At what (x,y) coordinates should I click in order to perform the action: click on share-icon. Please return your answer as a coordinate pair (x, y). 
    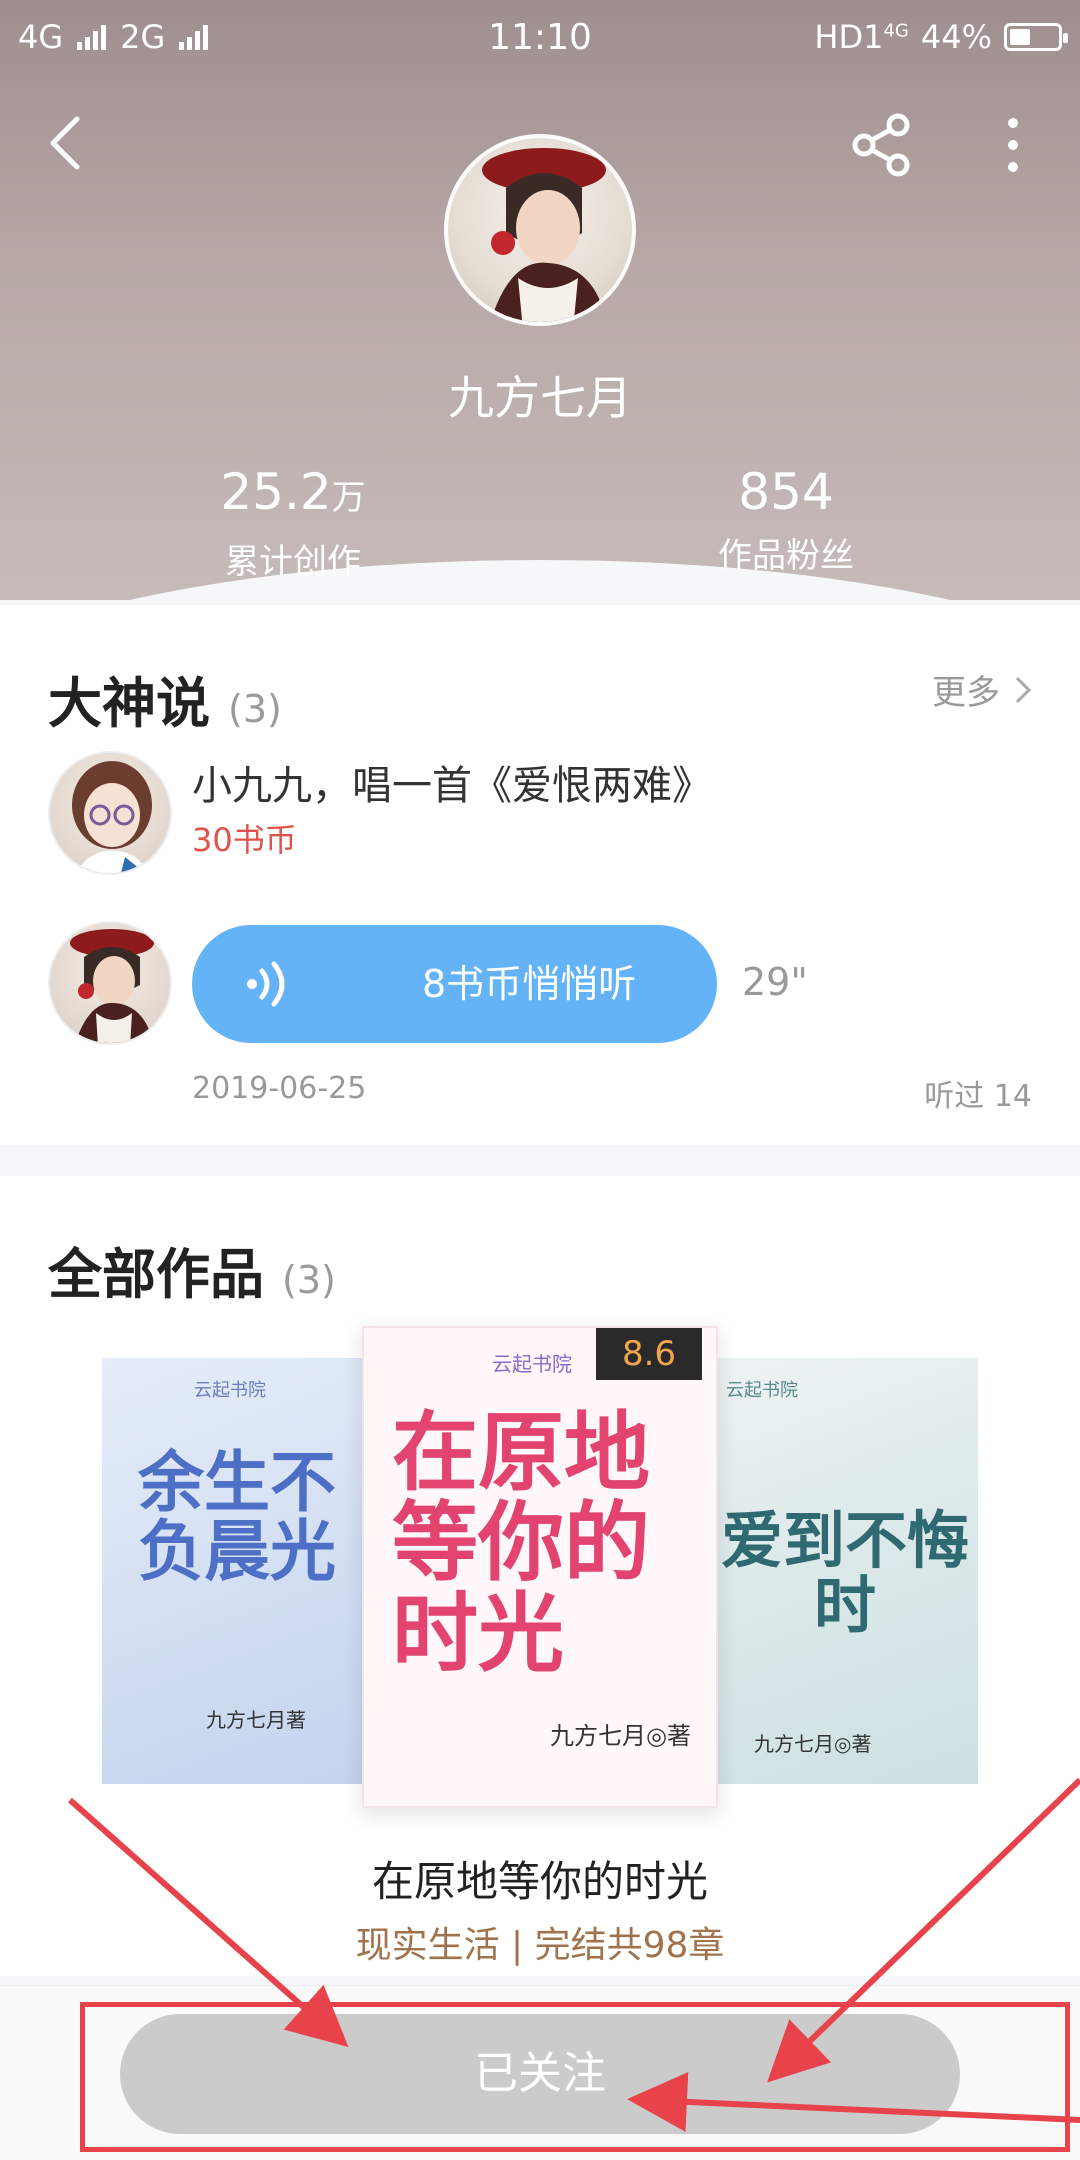
    Looking at the image, I should click on (881, 145).